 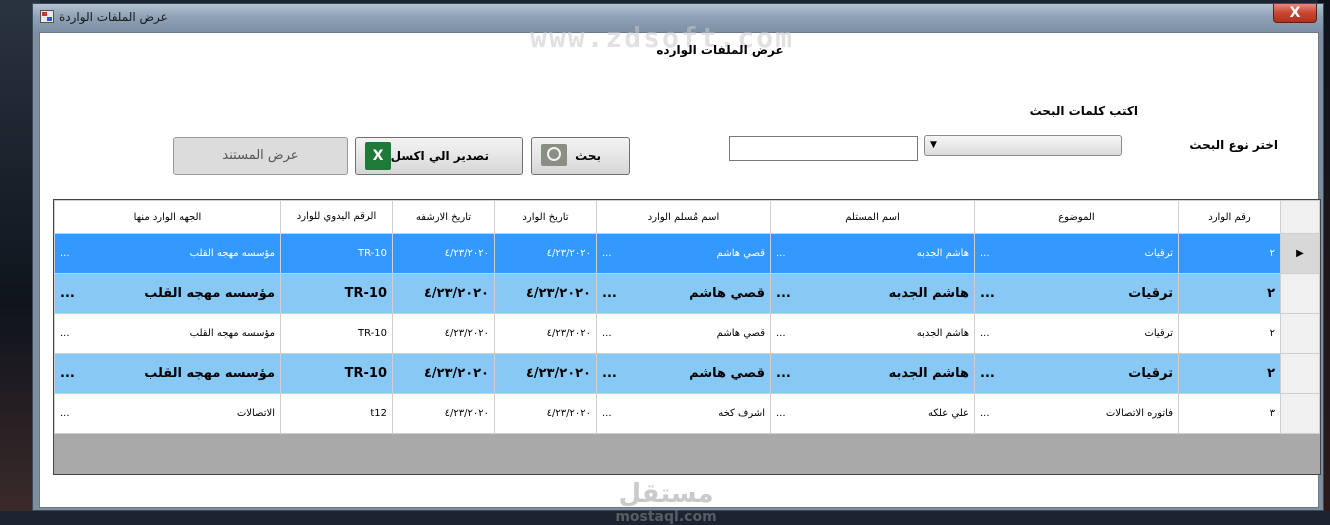 What do you see at coordinates (1300, 253) in the screenshot?
I see `row-selector: ▶` at bounding box center [1300, 253].